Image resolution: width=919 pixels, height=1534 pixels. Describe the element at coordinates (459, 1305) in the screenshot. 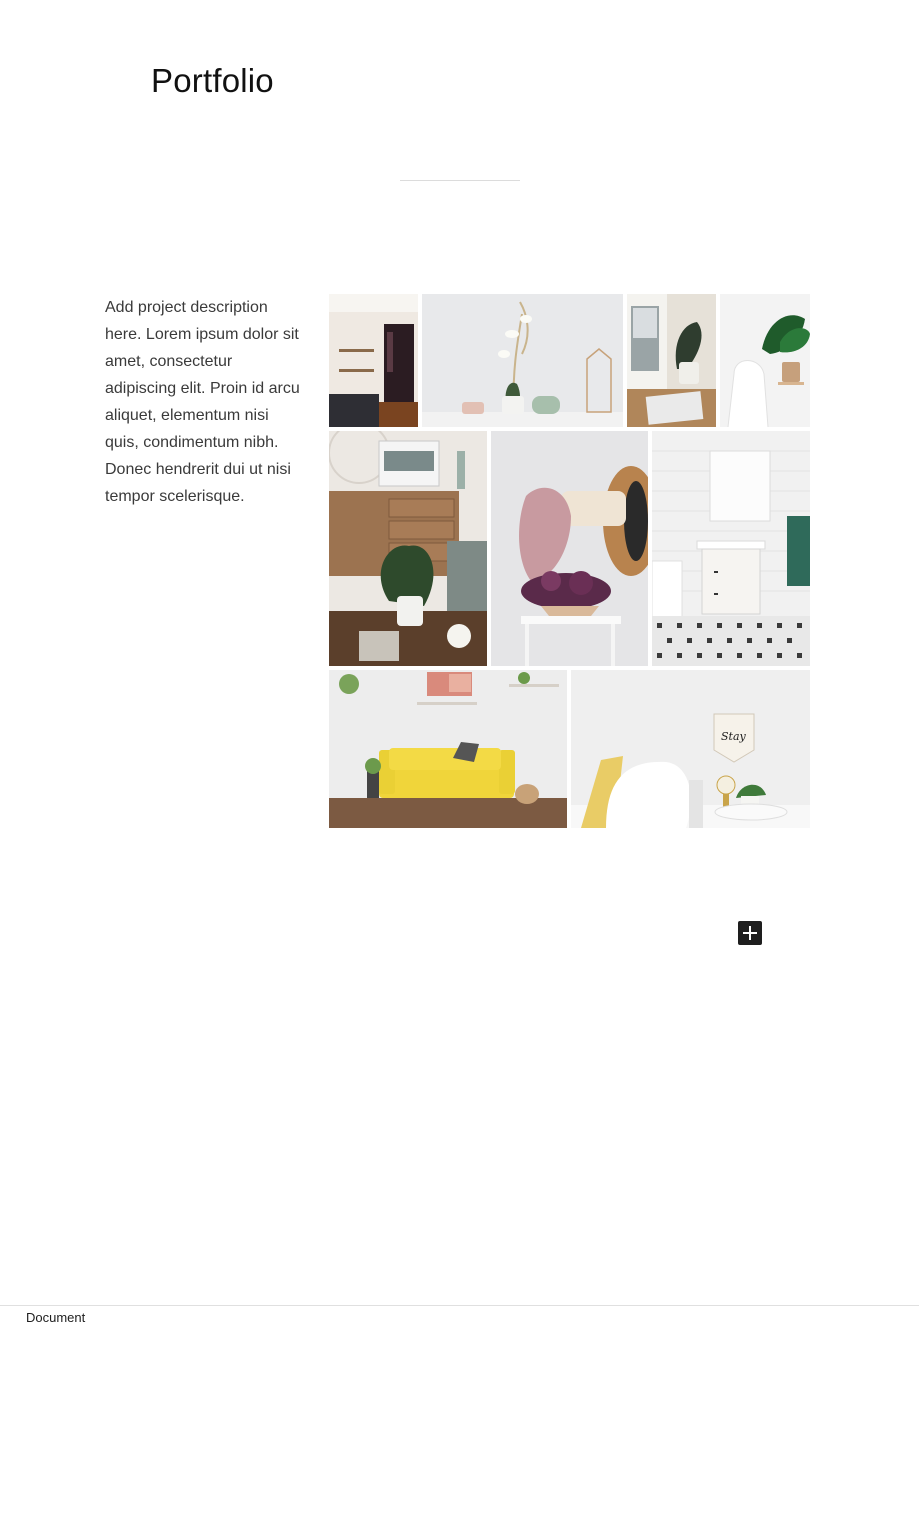

I see `footer-divider` at that location.